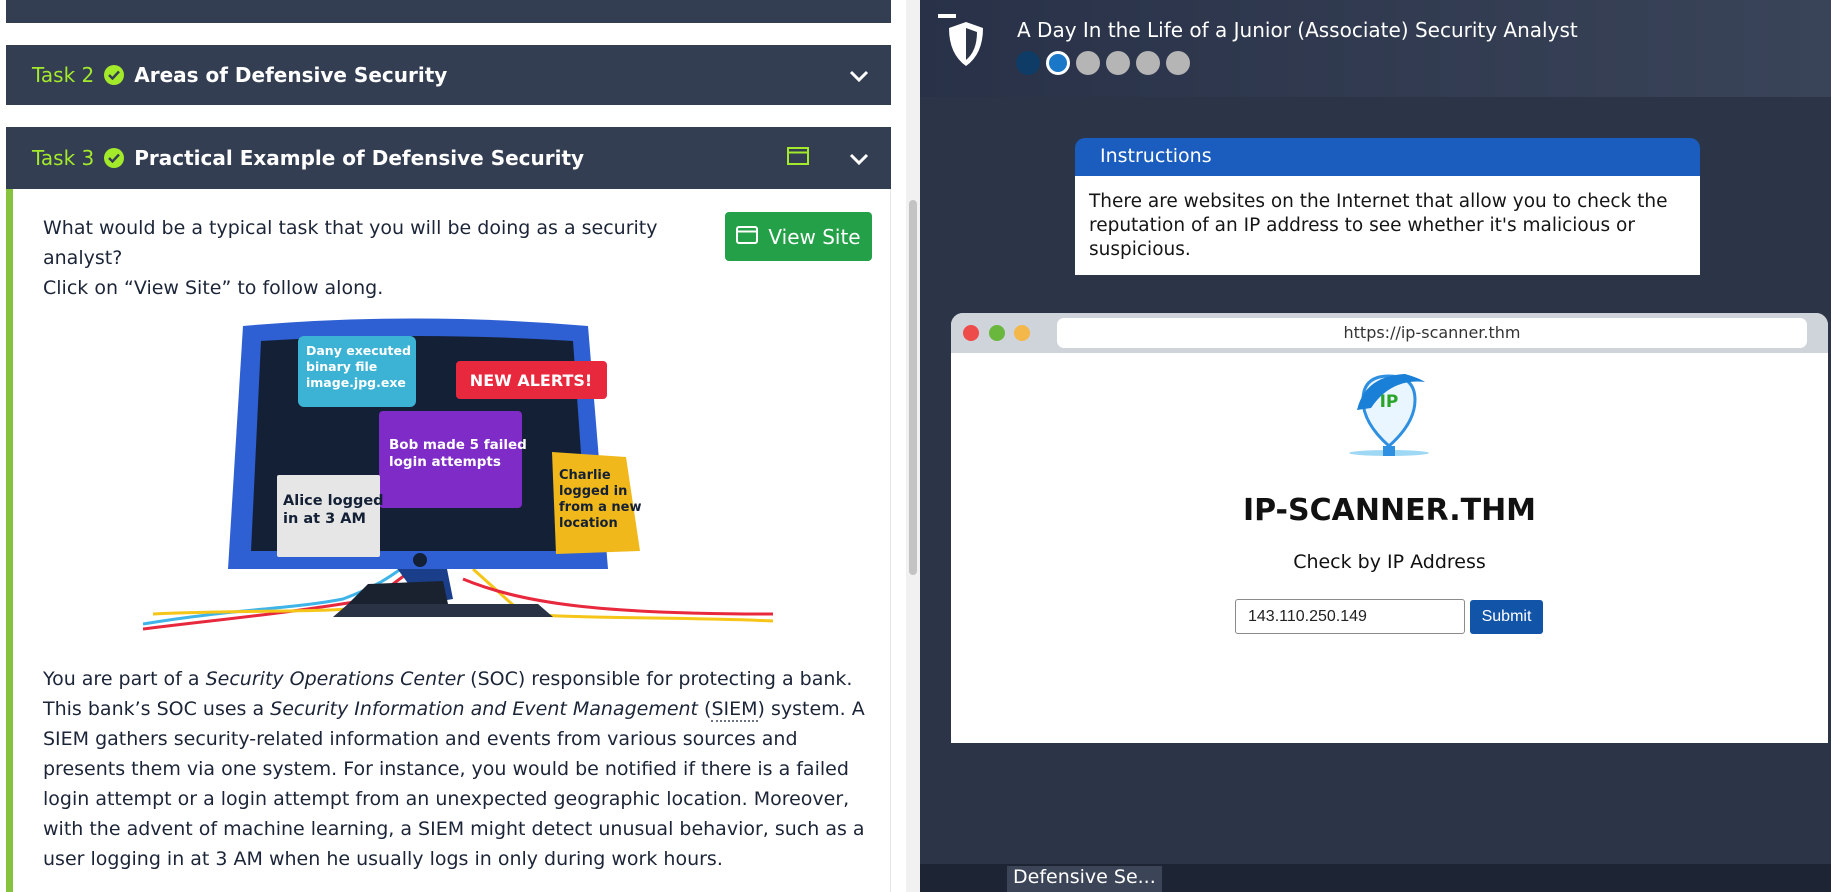 This screenshot has height=892, width=1831. What do you see at coordinates (705, 709) in the screenshot?
I see `body-text-3: (` at bounding box center [705, 709].